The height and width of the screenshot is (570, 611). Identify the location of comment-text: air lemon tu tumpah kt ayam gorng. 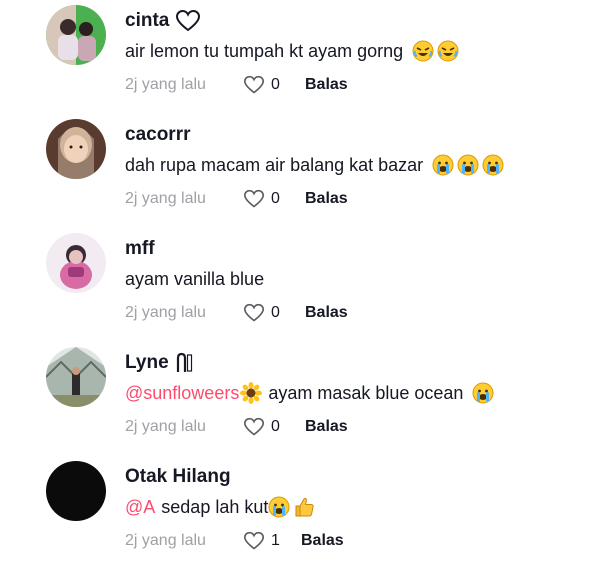
(292, 51).